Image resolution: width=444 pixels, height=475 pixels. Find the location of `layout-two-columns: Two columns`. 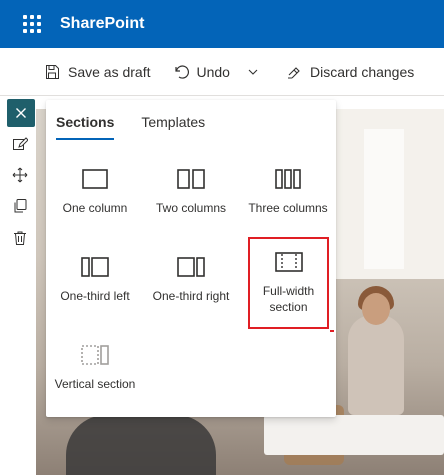

layout-two-columns: Two columns is located at coordinates (191, 194).